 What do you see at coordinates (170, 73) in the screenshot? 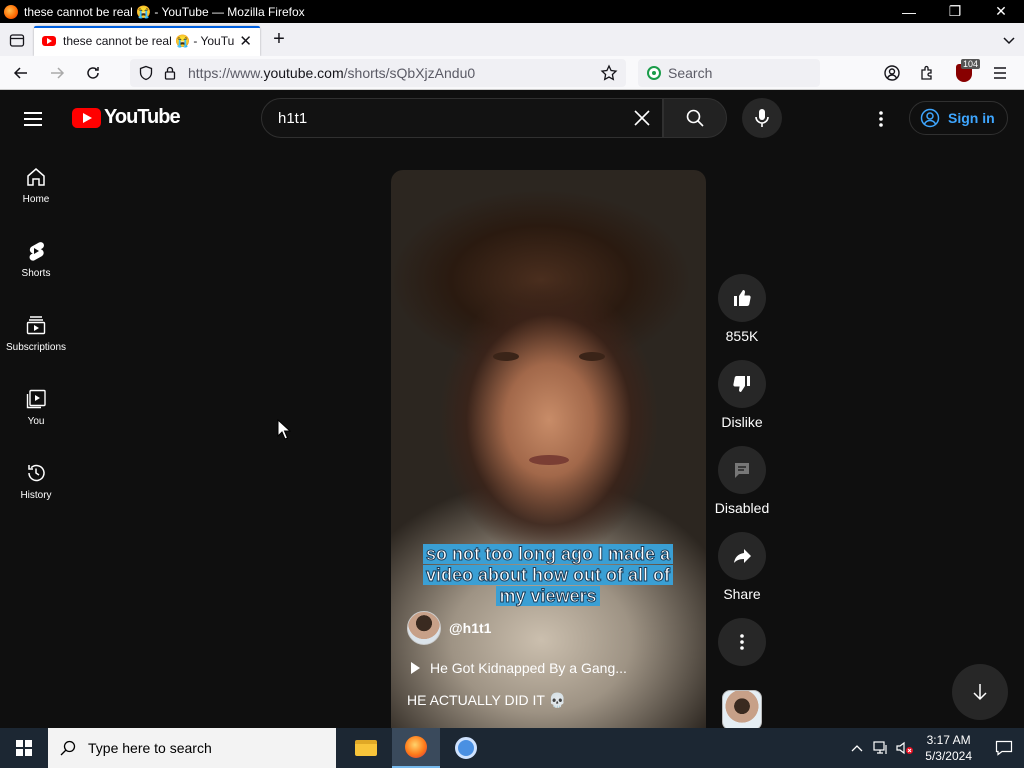
I see `lock-icon` at bounding box center [170, 73].